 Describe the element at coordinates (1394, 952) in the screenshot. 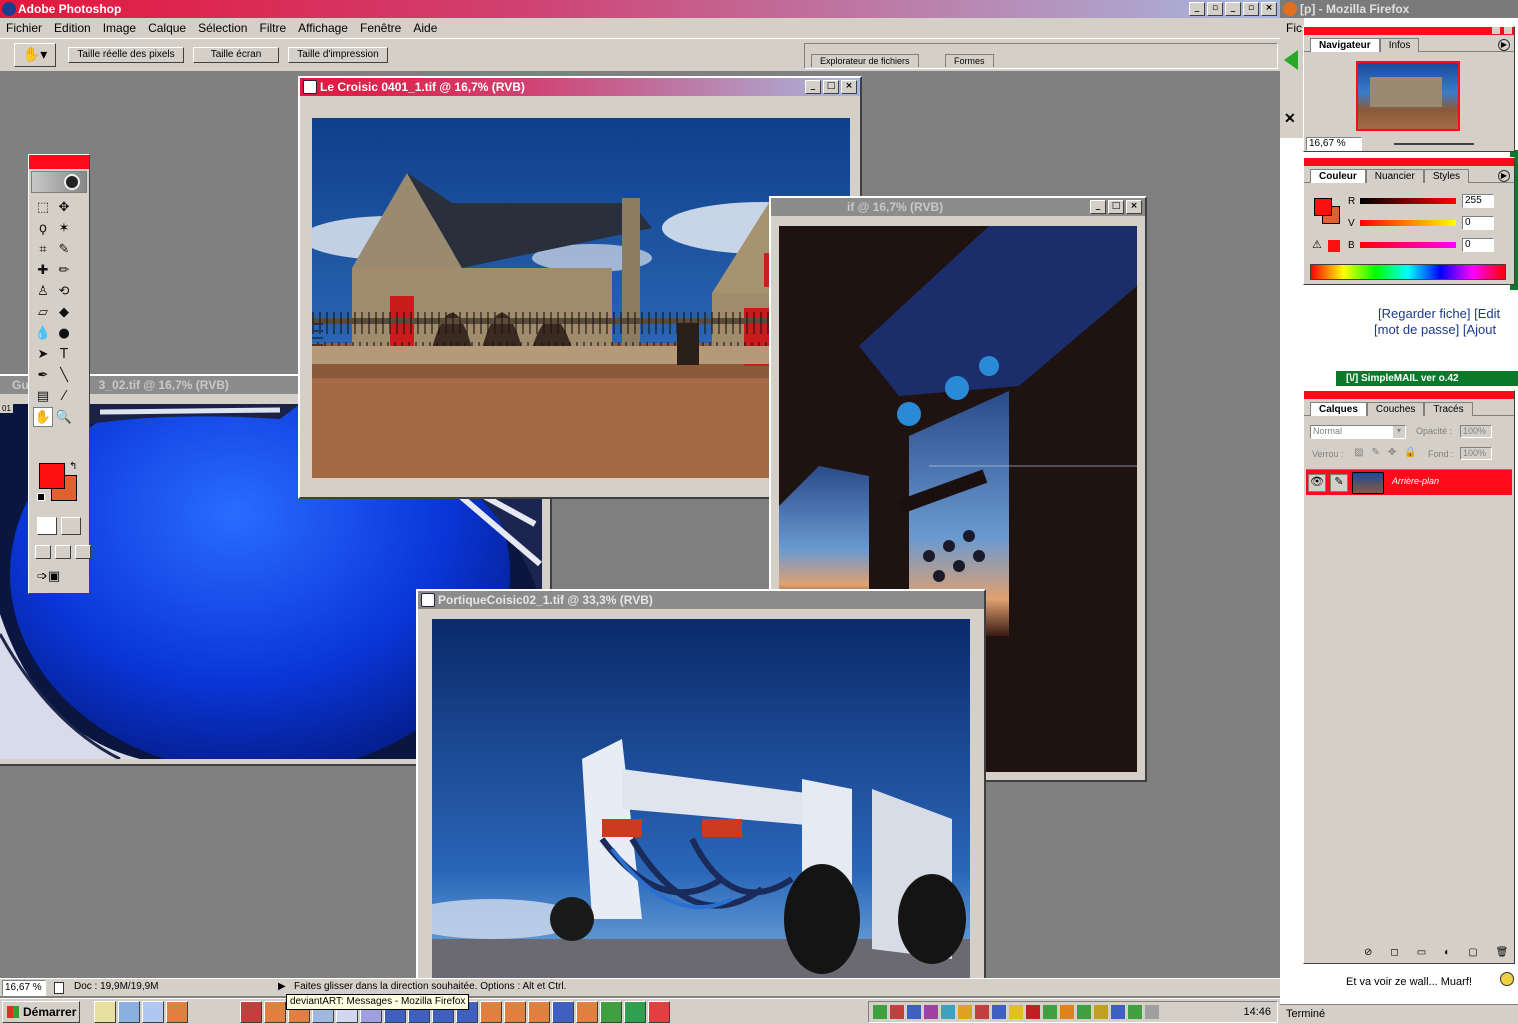

I see `layer-mask-icon: ◻` at that location.